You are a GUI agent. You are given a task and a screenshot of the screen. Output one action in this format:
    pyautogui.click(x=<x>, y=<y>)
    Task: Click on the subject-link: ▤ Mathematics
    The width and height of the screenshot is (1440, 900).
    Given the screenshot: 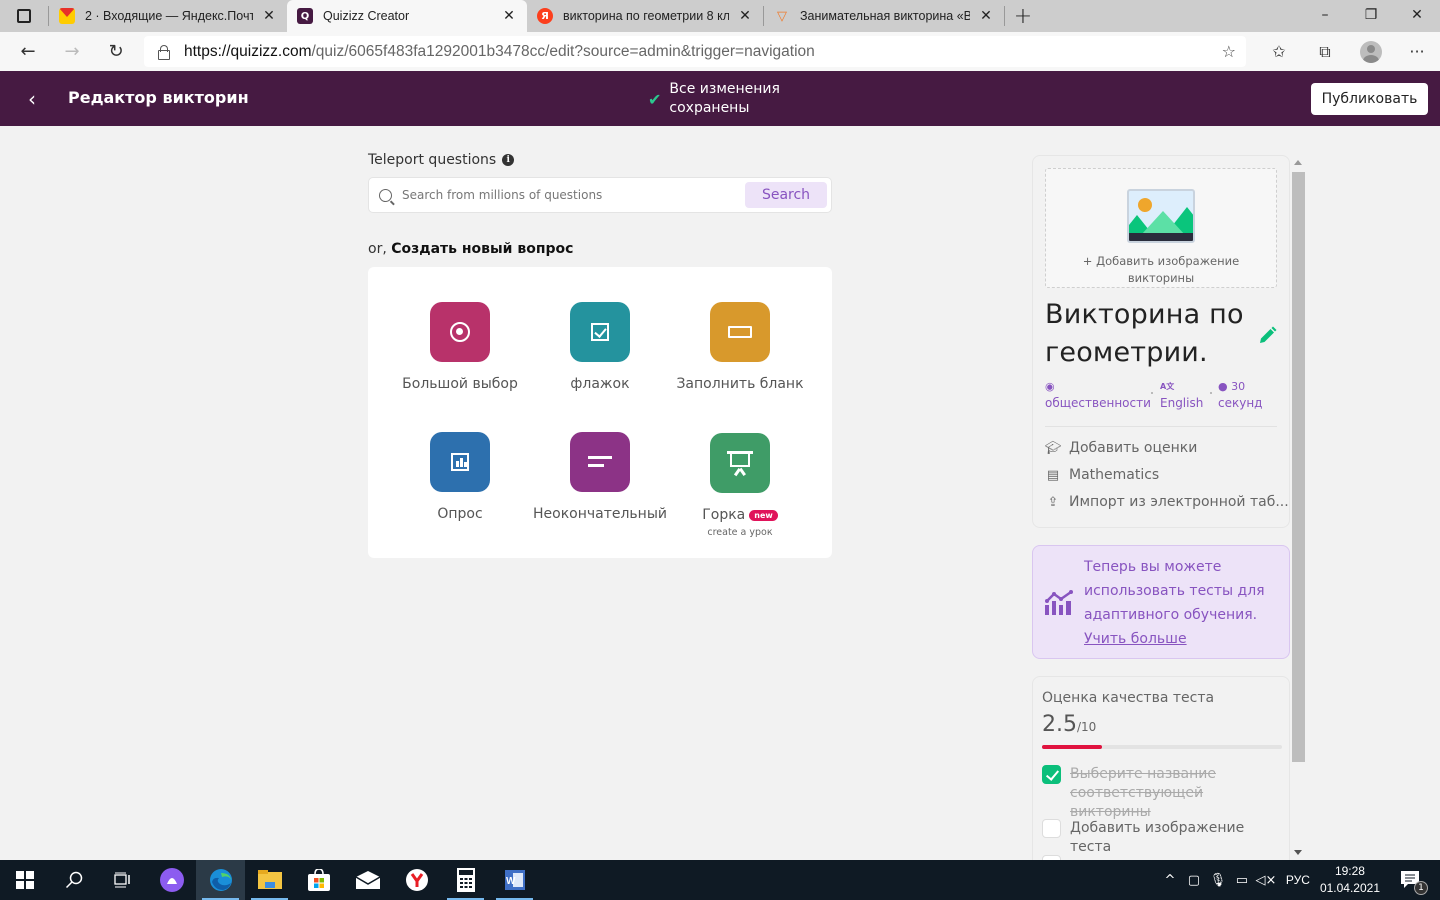 What is the action you would take?
    pyautogui.click(x=1102, y=475)
    